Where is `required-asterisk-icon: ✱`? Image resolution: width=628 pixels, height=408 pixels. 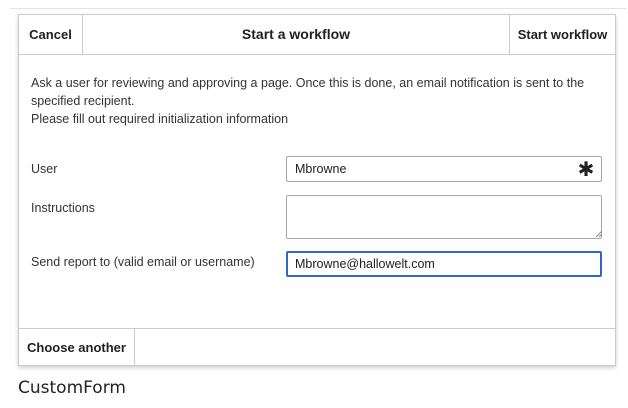
required-asterisk-icon: ✱ is located at coordinates (586, 170).